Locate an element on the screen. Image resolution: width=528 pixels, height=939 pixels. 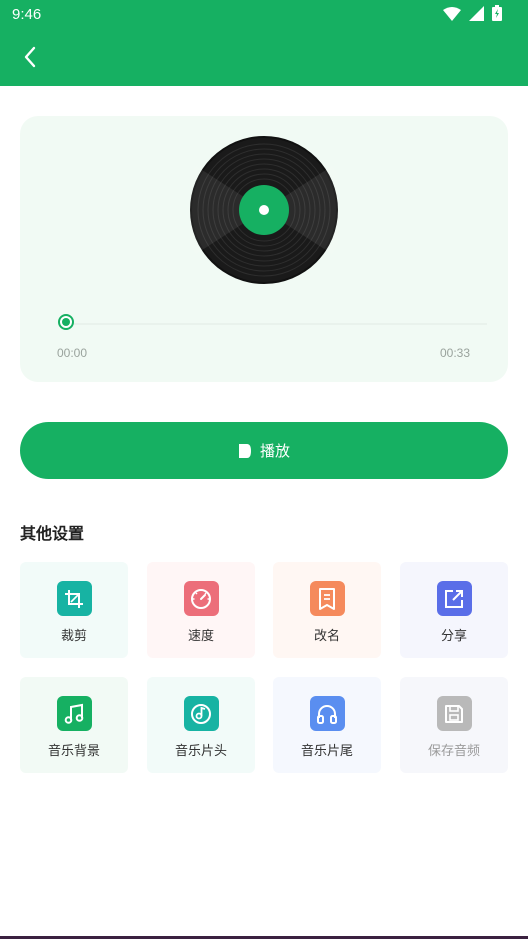
music-note-icon is located at coordinates (74, 713).